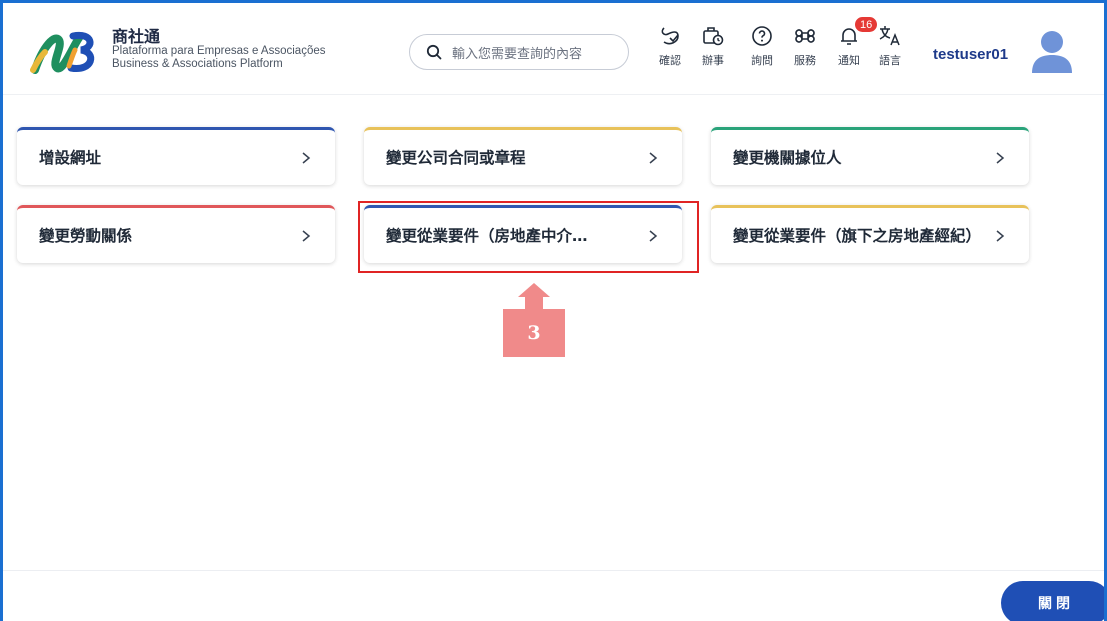  What do you see at coordinates (762, 36) in the screenshot?
I see `question-icon` at bounding box center [762, 36].